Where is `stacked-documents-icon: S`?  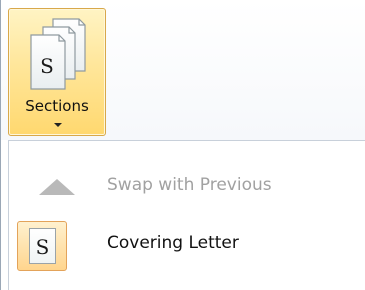 stacked-documents-icon: S is located at coordinates (58, 54).